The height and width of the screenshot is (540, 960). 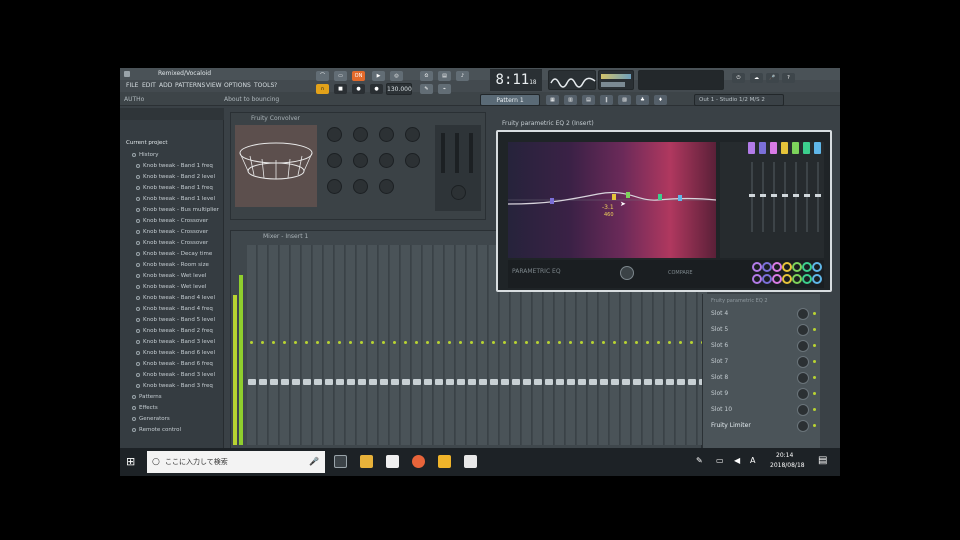 What do you see at coordinates (787, 465) in the screenshot?
I see `clock-date: 2018/08/18` at bounding box center [787, 465].